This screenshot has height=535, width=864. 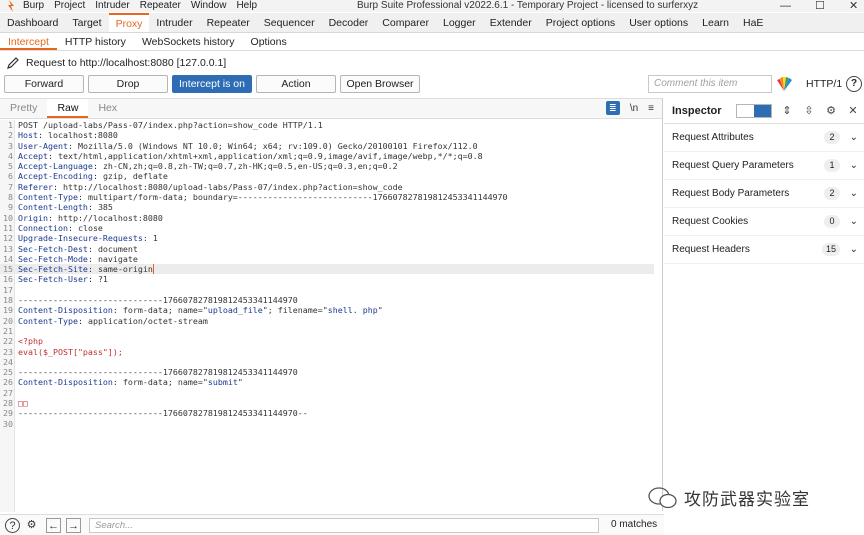 What do you see at coordinates (112, 6) in the screenshot?
I see `menu-intruder: Intruder` at bounding box center [112, 6].